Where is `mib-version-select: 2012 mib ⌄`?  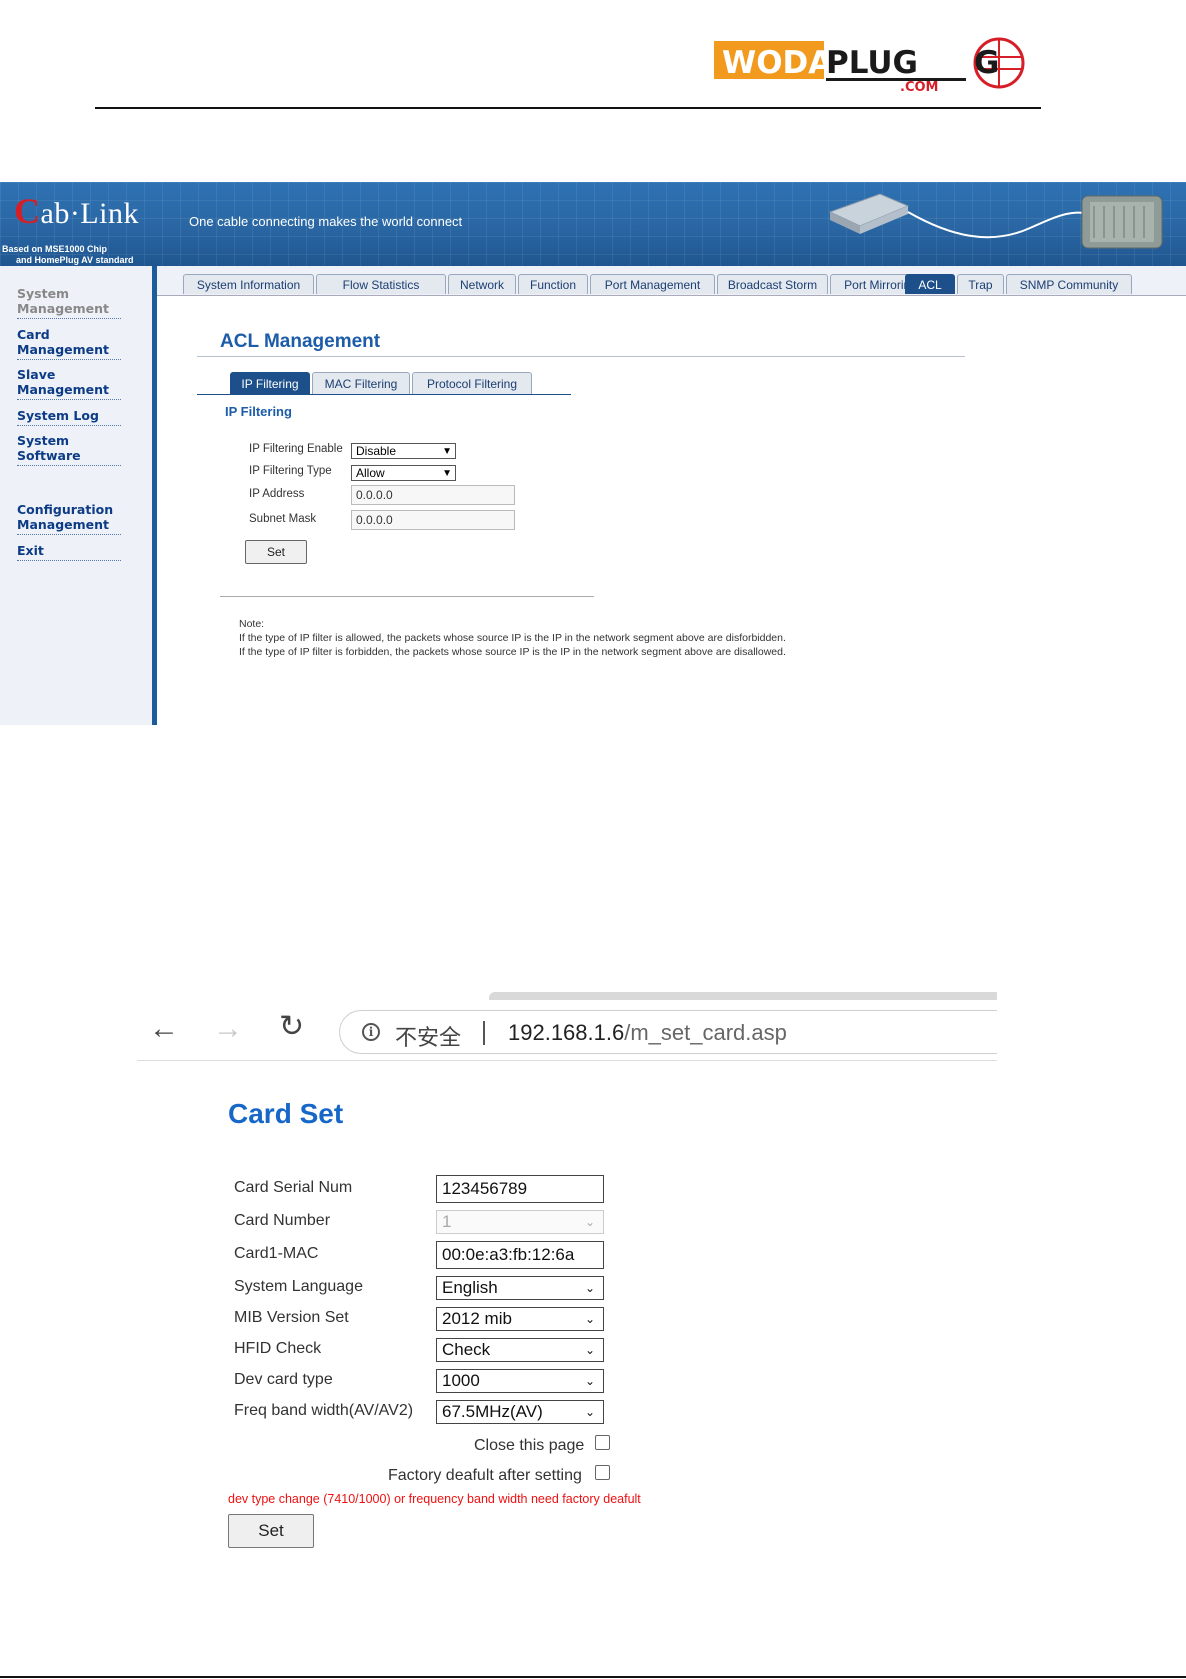 mib-version-select: 2012 mib ⌄ is located at coordinates (520, 1319).